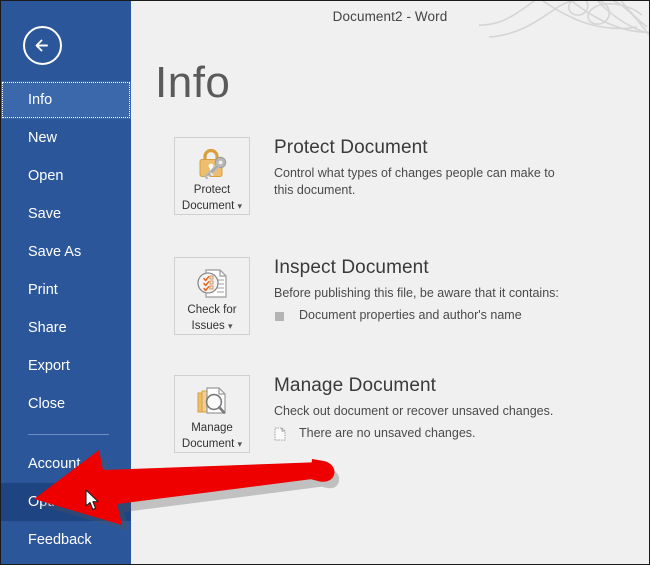  I want to click on inspect-document-bullet: Document properties and author's name, so click(450, 315).